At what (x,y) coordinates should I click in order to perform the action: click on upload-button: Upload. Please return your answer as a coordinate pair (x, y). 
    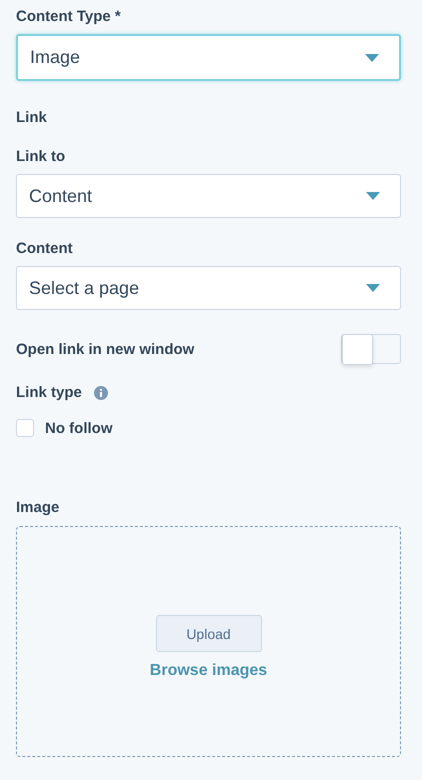
    Looking at the image, I should click on (209, 633).